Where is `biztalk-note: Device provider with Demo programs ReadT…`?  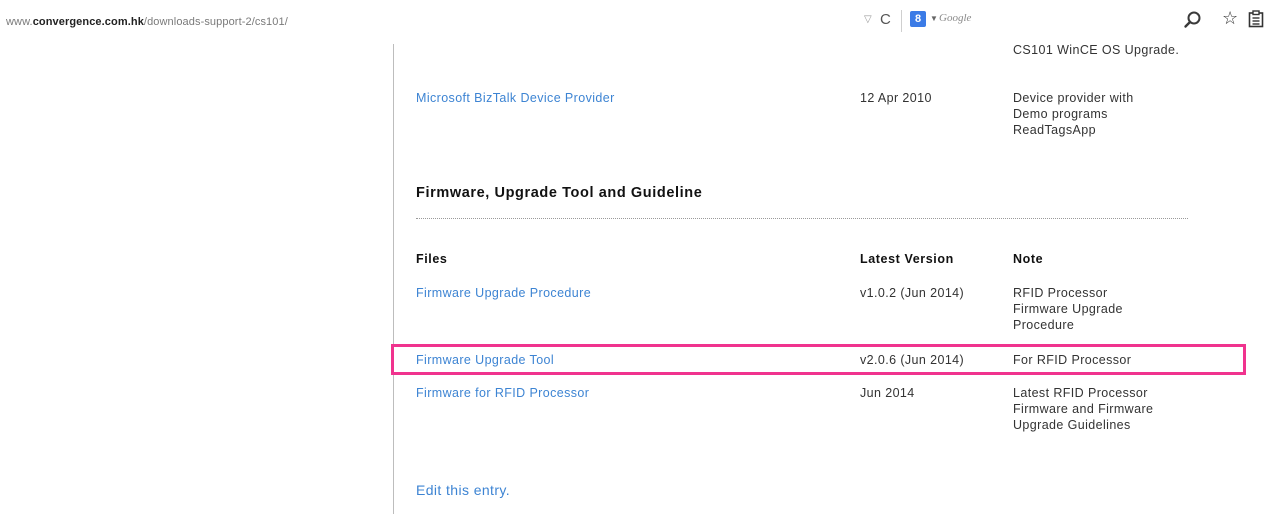
biztalk-note: Device provider with Demo programs ReadT… is located at coordinates (1073, 114).